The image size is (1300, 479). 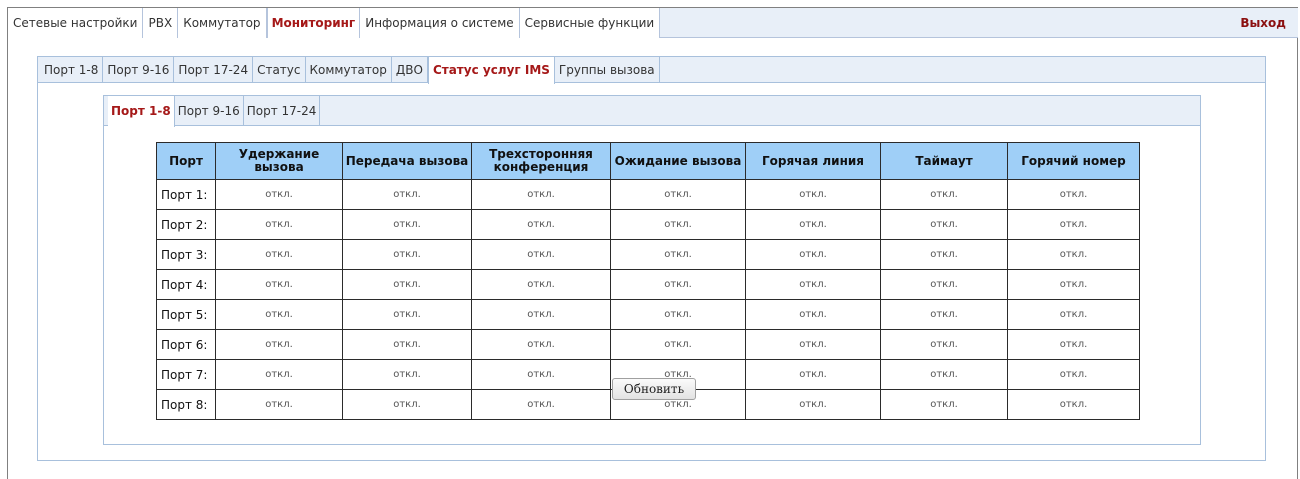 What do you see at coordinates (279, 70) in the screenshot?
I see `sub-nav-tab-3: Статус` at bounding box center [279, 70].